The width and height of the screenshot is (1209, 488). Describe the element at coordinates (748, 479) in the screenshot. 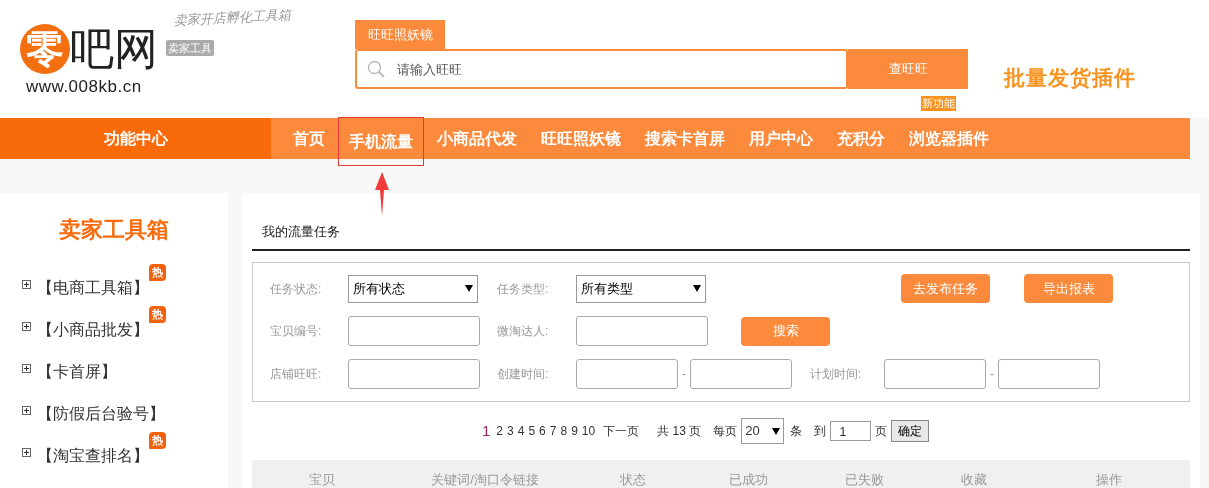

I see `column-header: 已成功` at that location.